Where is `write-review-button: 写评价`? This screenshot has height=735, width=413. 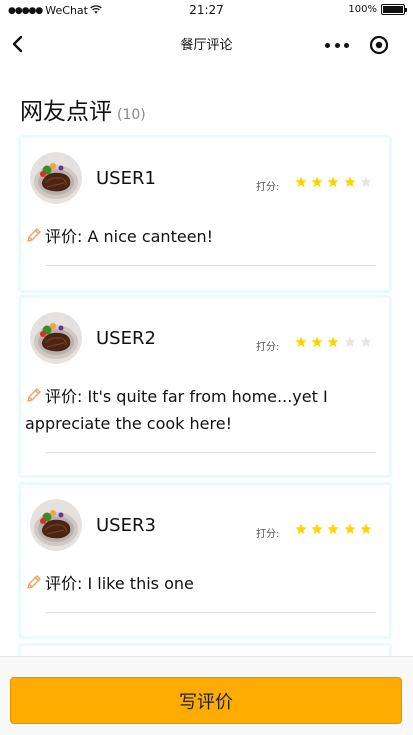
write-review-button: 写评价 is located at coordinates (206, 700).